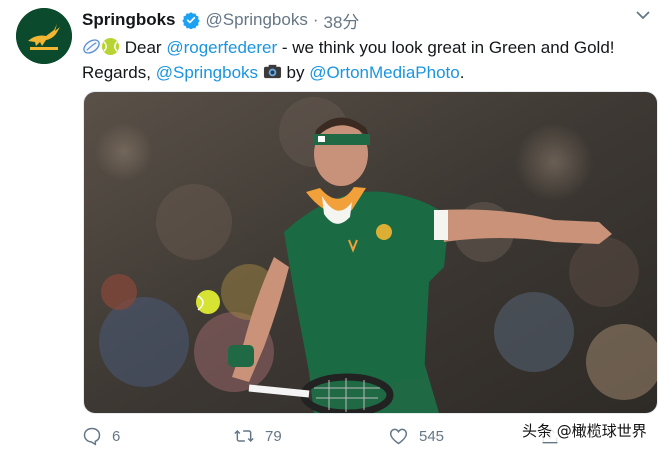 This screenshot has width=671, height=451. What do you see at coordinates (116, 436) in the screenshot?
I see `reply-count: 6` at bounding box center [116, 436].